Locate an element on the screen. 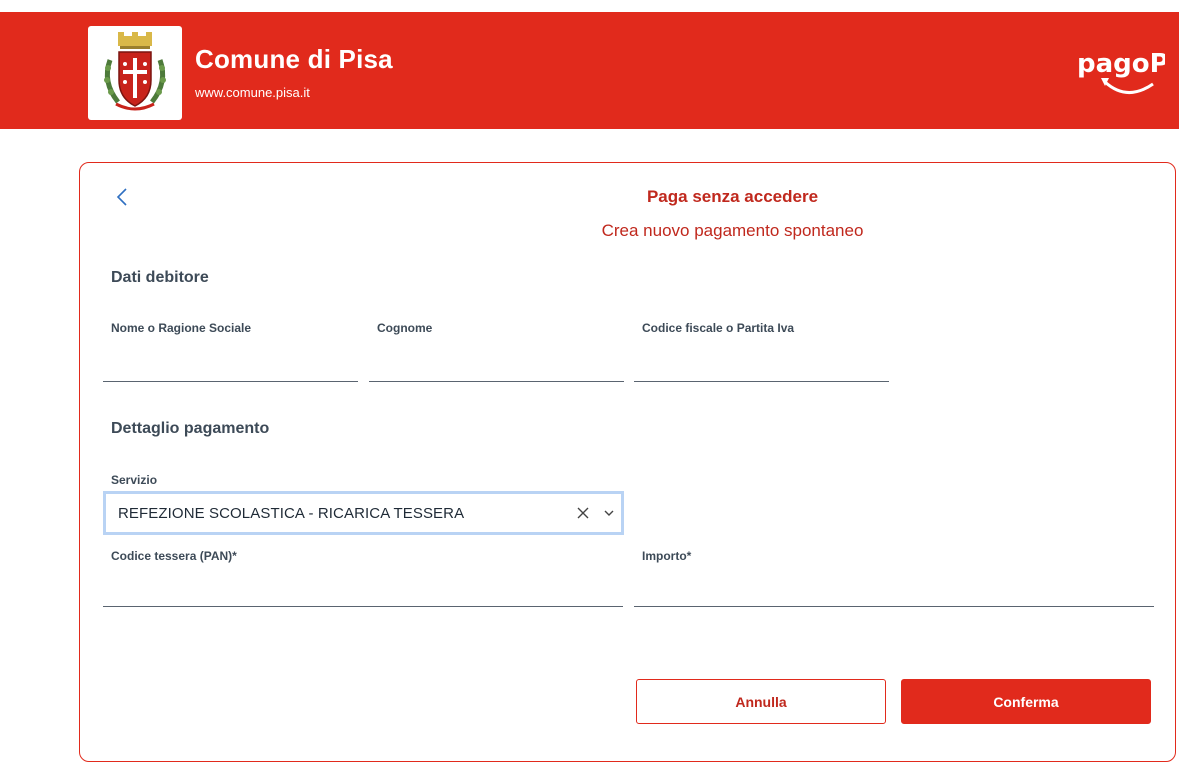  pisa-coat-of-arms-icon is located at coordinates (135, 71).